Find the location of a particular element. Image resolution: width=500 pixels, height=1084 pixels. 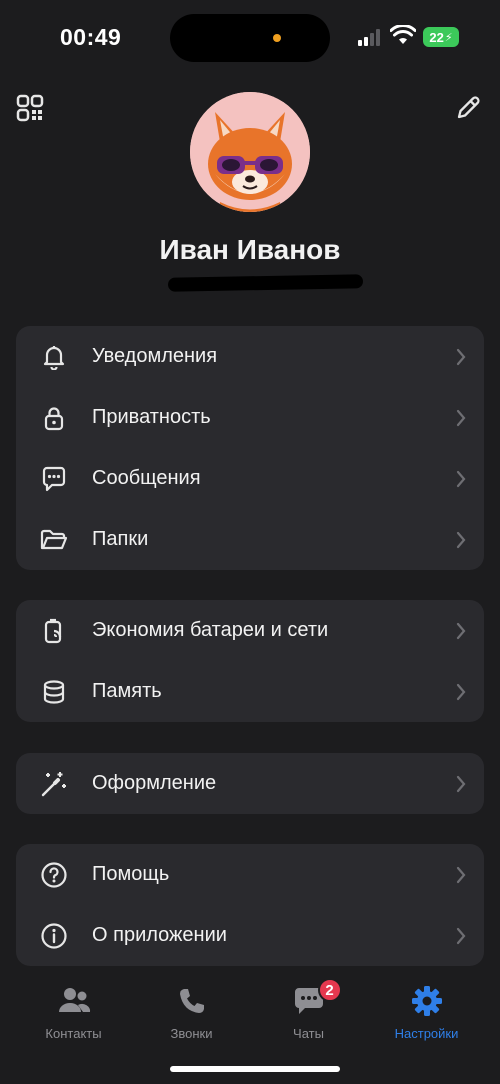

tab-label: Контакты is located at coordinates (73, 1033).